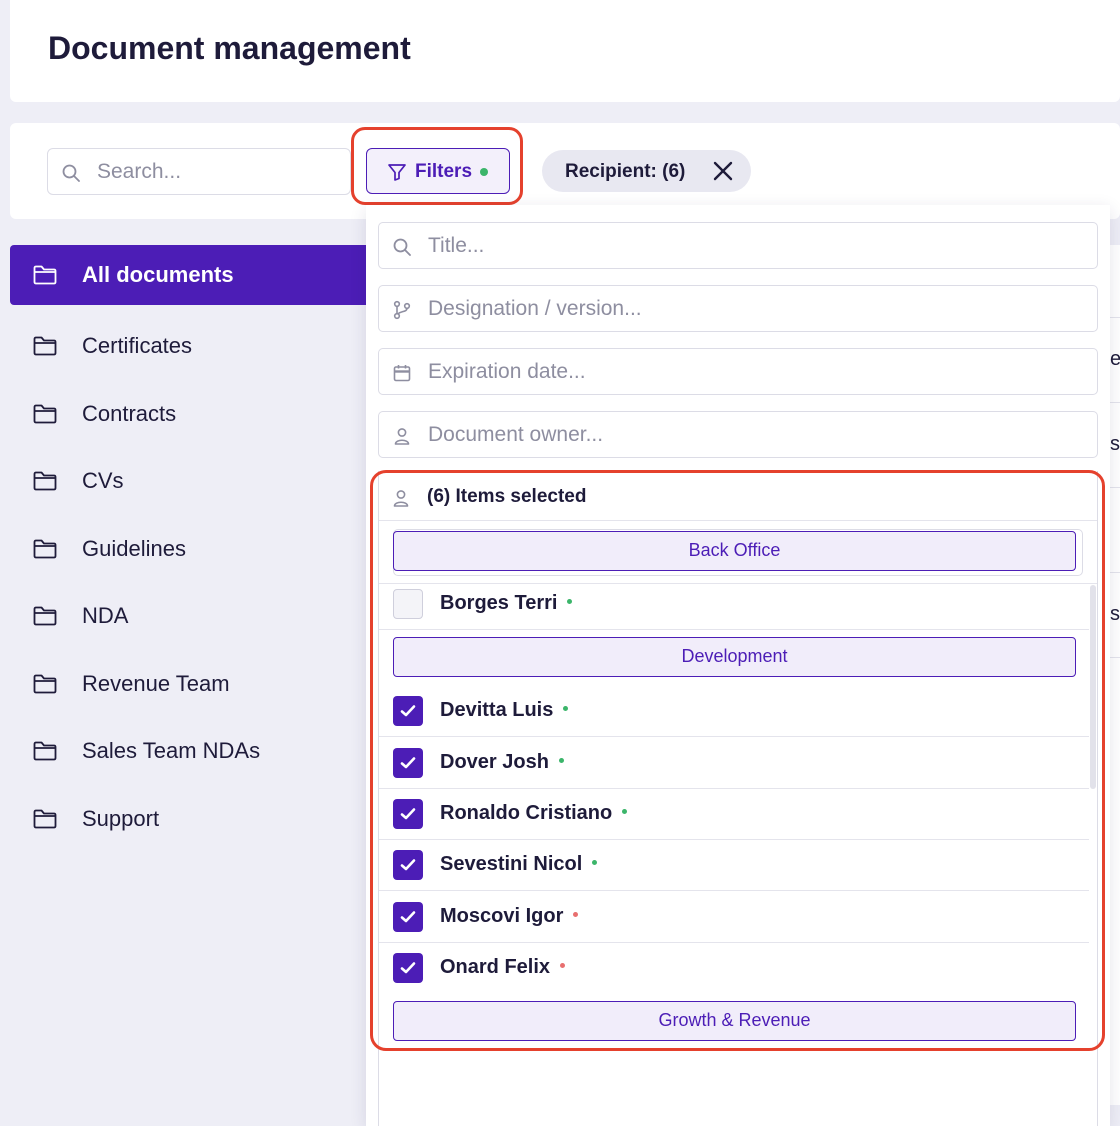 The height and width of the screenshot is (1126, 1120). What do you see at coordinates (565, 51) in the screenshot?
I see `page-header: Document management` at bounding box center [565, 51].